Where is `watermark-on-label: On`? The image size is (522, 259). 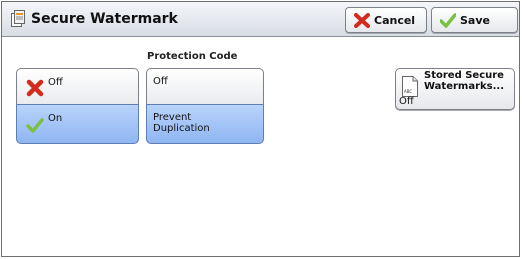 watermark-on-label: On is located at coordinates (55, 118).